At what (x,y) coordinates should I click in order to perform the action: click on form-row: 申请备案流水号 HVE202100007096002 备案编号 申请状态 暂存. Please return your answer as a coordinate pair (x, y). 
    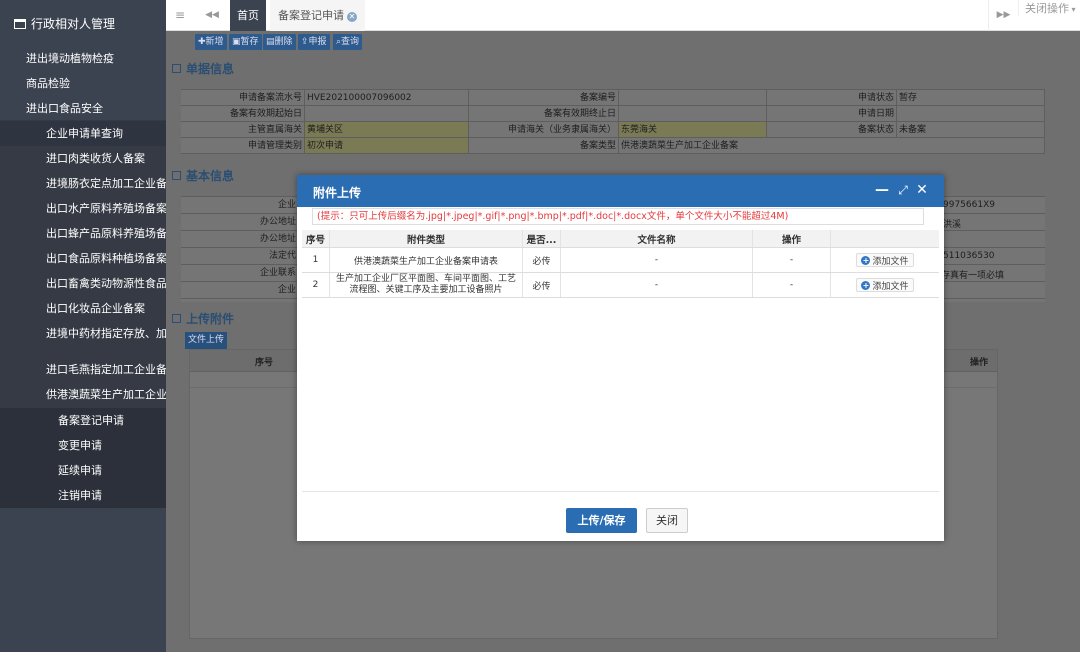
    Looking at the image, I should click on (613, 98).